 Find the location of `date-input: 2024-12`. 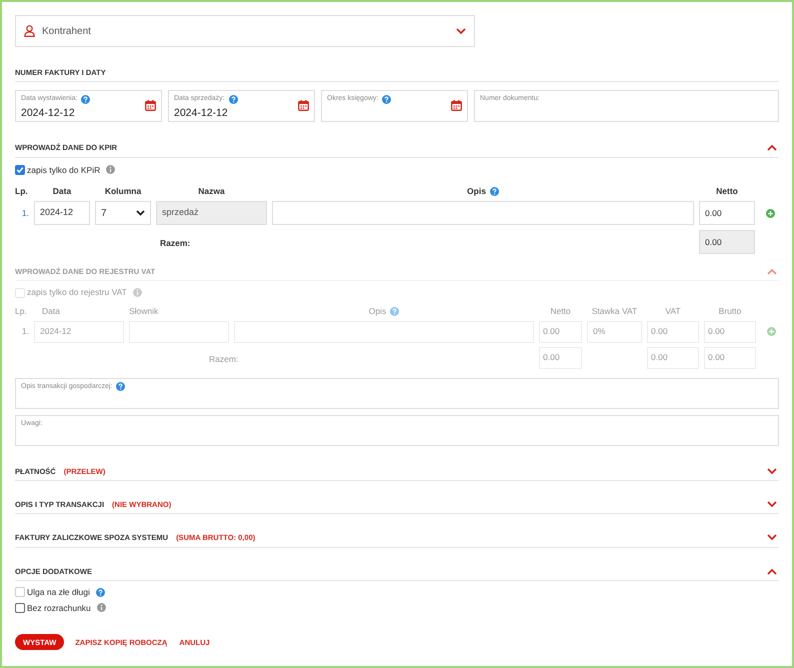

date-input: 2024-12 is located at coordinates (62, 213).